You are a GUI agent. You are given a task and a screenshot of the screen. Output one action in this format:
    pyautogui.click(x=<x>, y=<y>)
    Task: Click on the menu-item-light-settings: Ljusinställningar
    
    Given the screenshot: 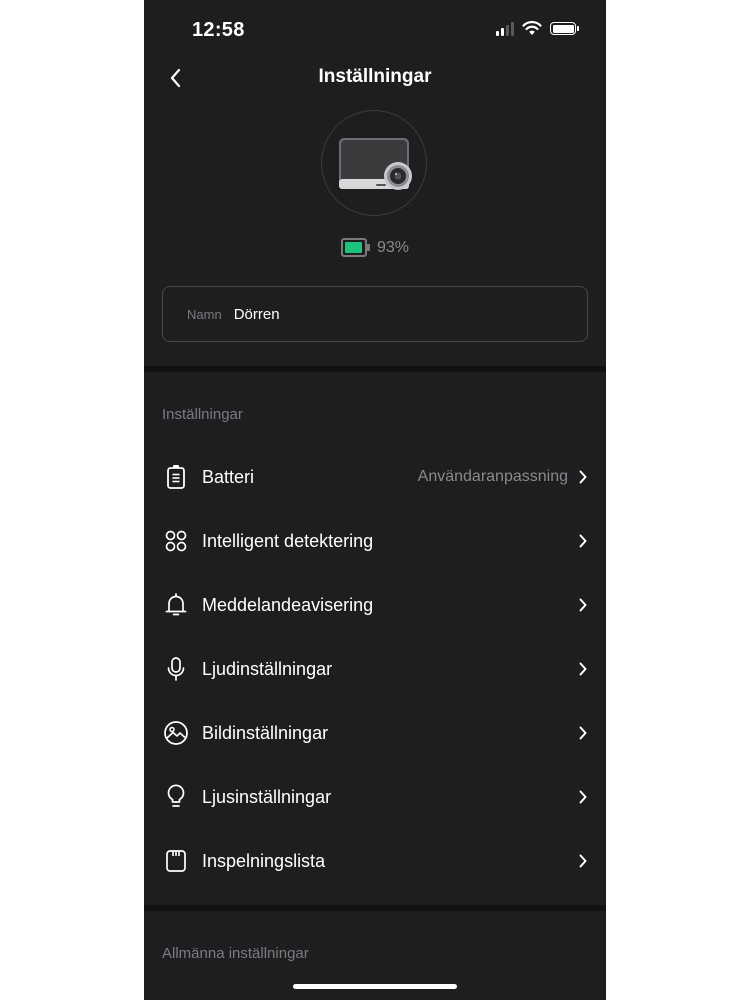 What is the action you would take?
    pyautogui.click(x=375, y=797)
    